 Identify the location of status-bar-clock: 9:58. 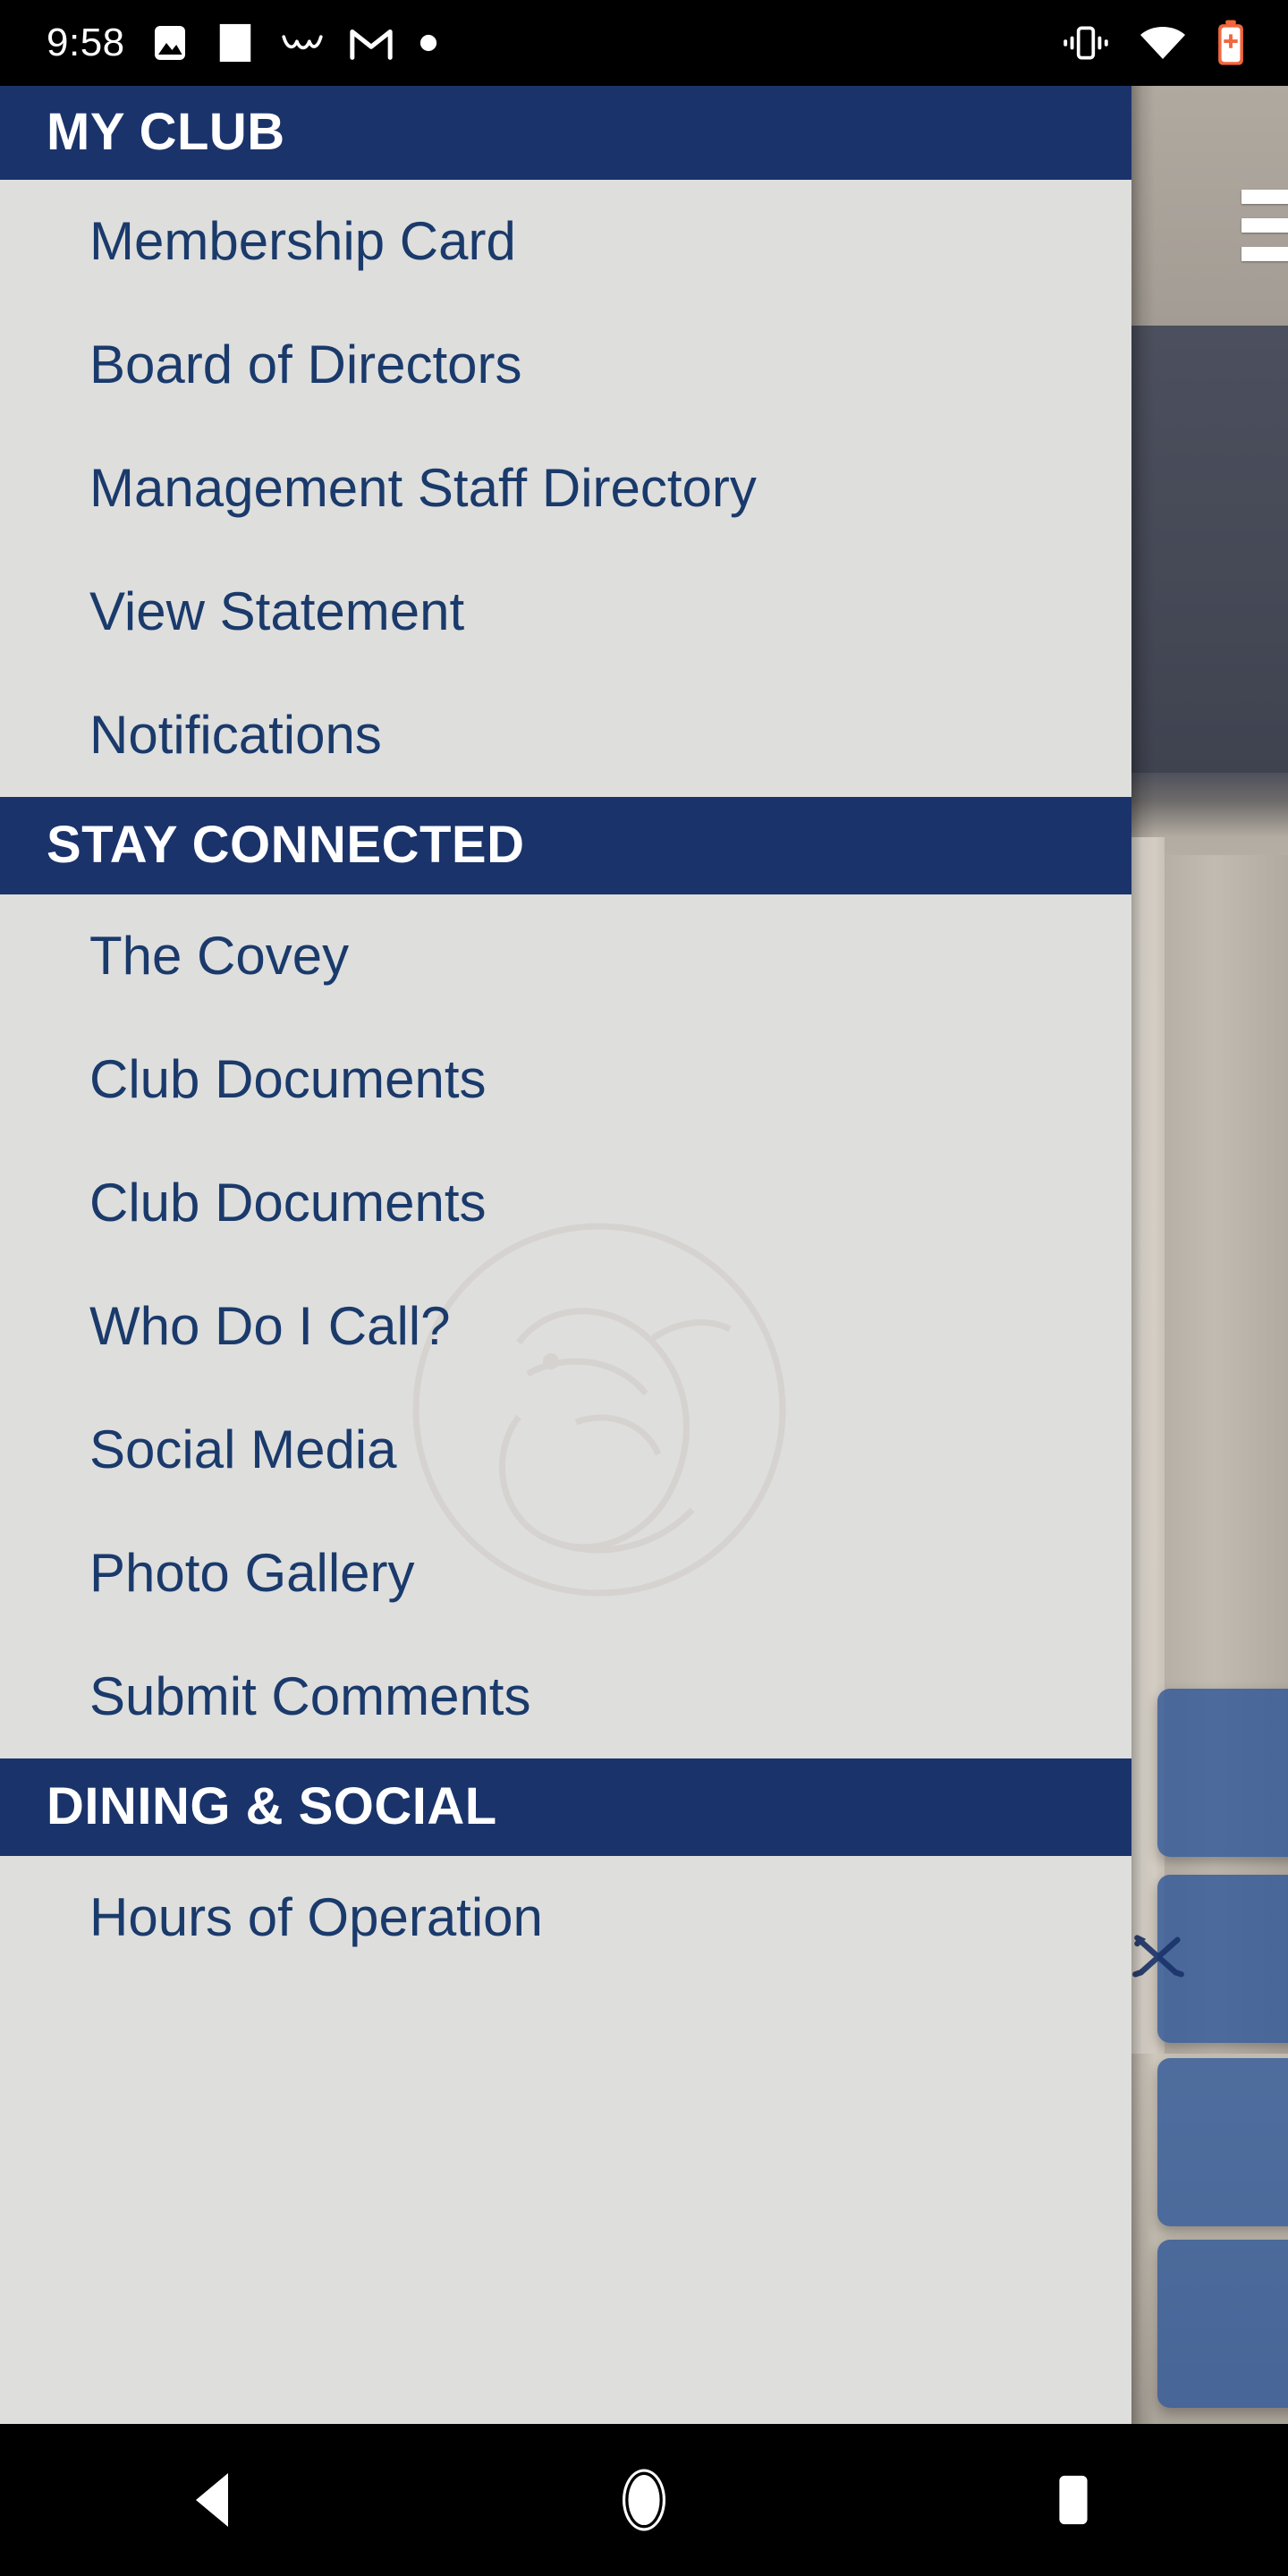
(86, 42).